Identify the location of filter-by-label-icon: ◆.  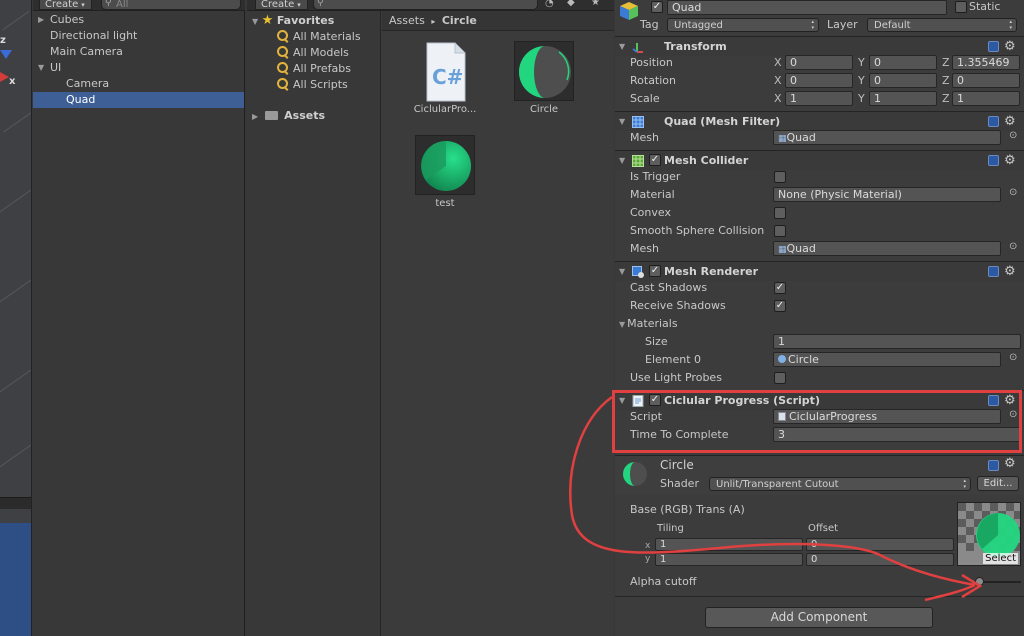
(571, 4).